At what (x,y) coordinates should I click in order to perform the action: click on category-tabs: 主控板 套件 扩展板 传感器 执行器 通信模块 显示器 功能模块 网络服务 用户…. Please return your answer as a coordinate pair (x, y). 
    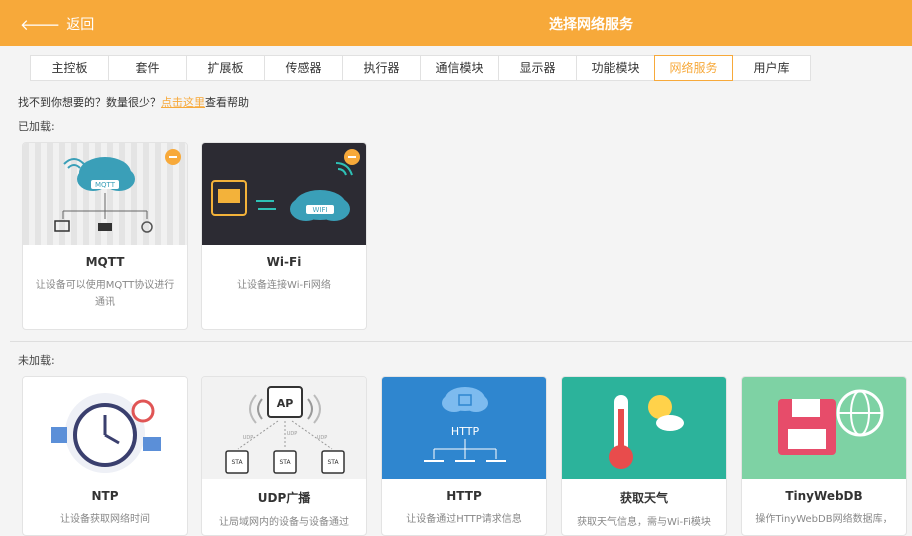
    Looking at the image, I should click on (420, 68).